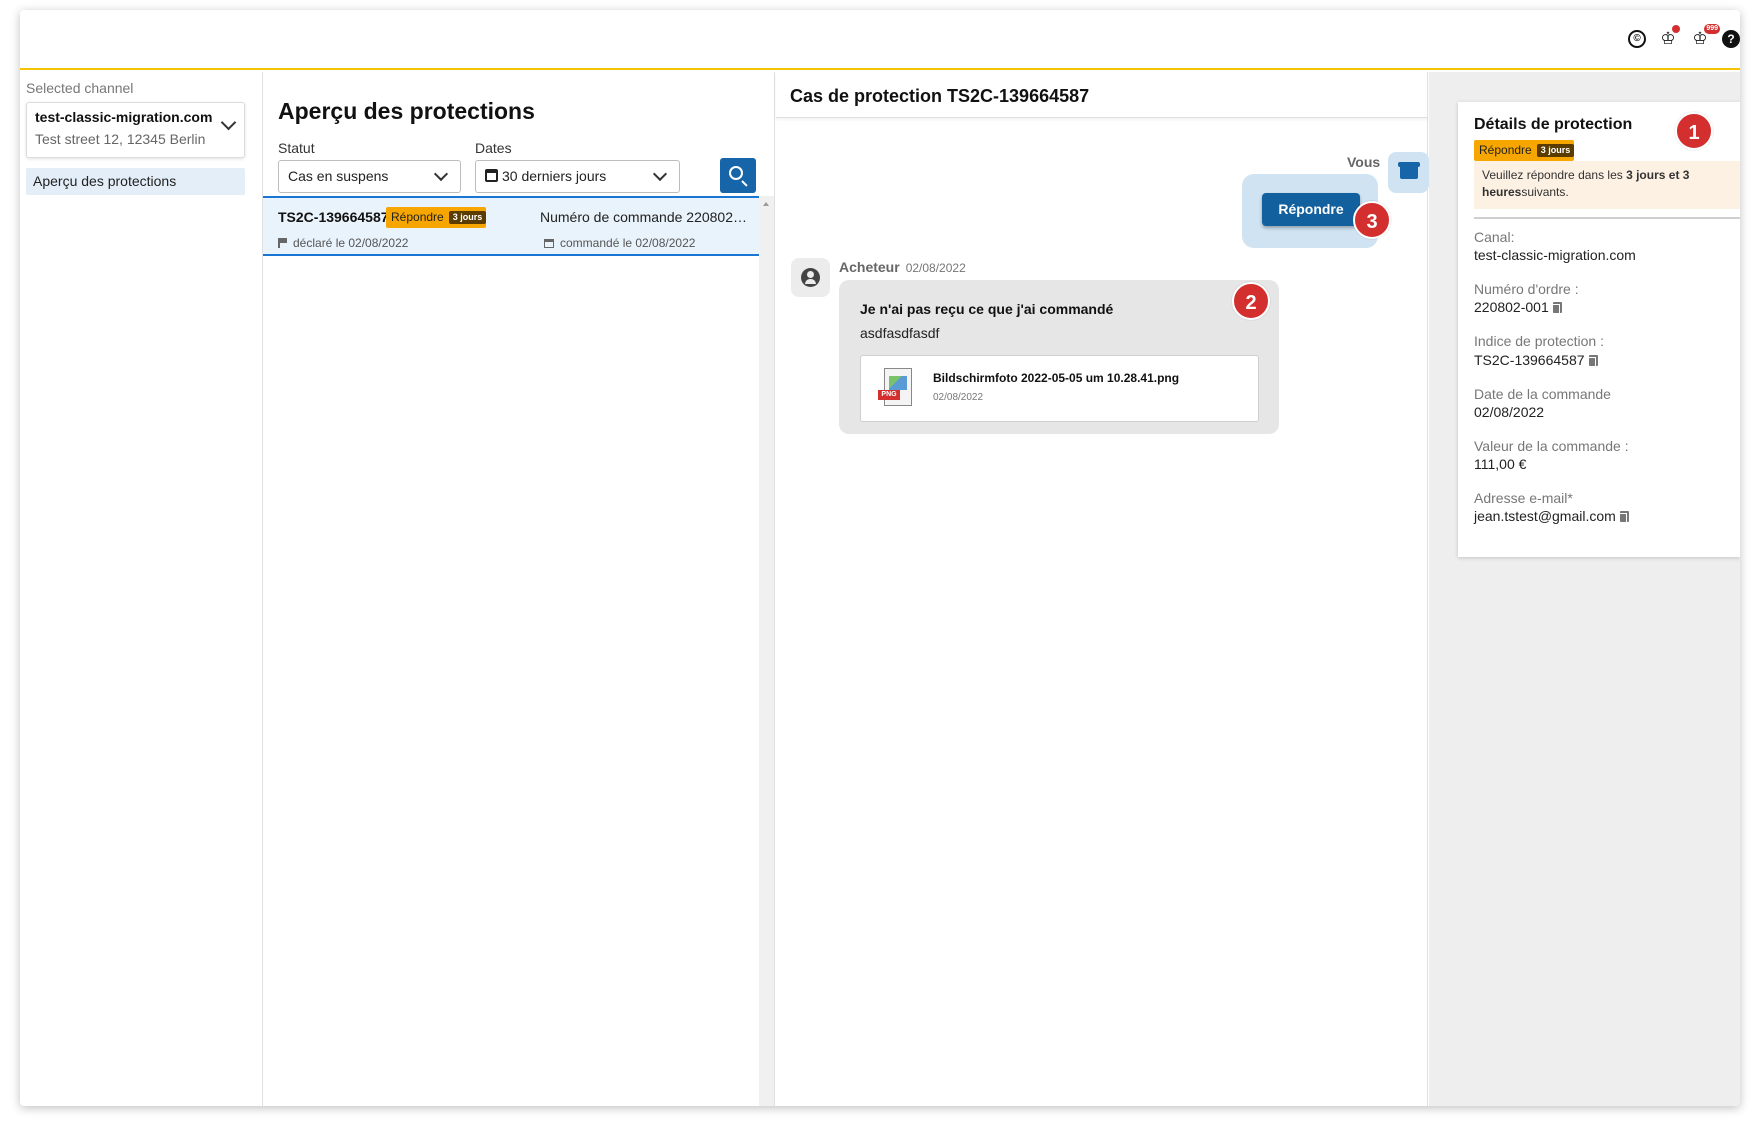 The height and width of the screenshot is (1136, 1760). I want to click on field-value-channel: test-classic-migration.com, so click(1555, 255).